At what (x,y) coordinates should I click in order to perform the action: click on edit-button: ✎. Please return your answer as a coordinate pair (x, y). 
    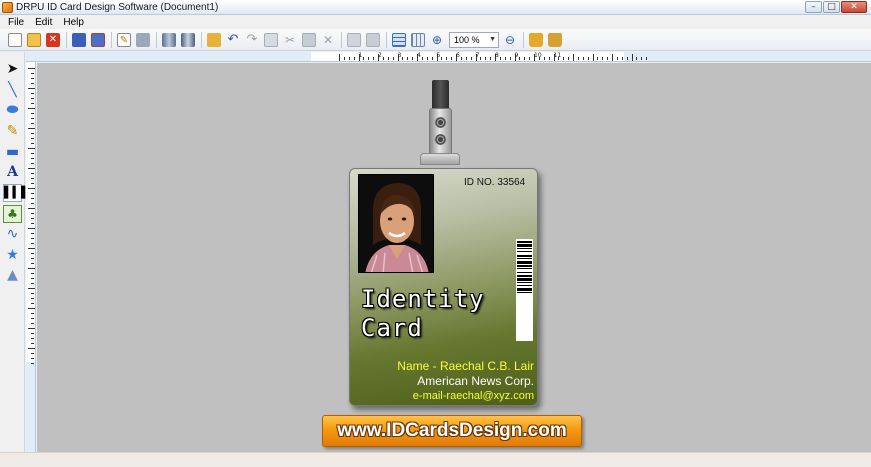
    Looking at the image, I should click on (124, 40).